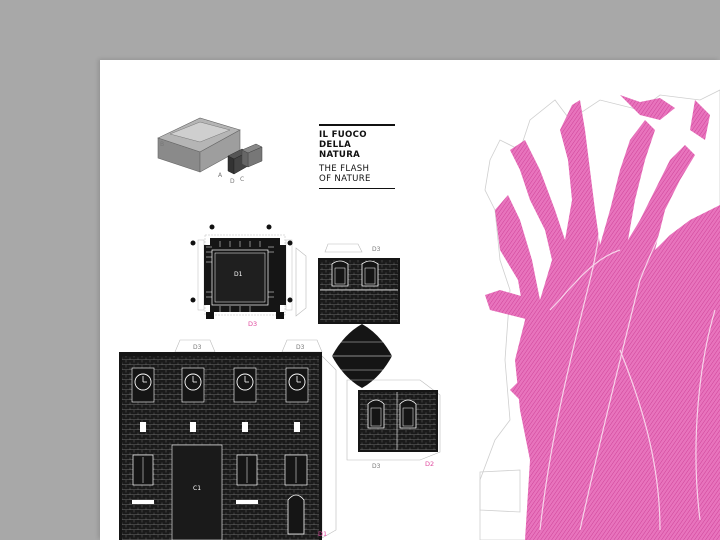 The image size is (720, 540). Describe the element at coordinates (340, 149) in the screenshot. I see `italian-title-line2: DELLA NATURA` at that location.